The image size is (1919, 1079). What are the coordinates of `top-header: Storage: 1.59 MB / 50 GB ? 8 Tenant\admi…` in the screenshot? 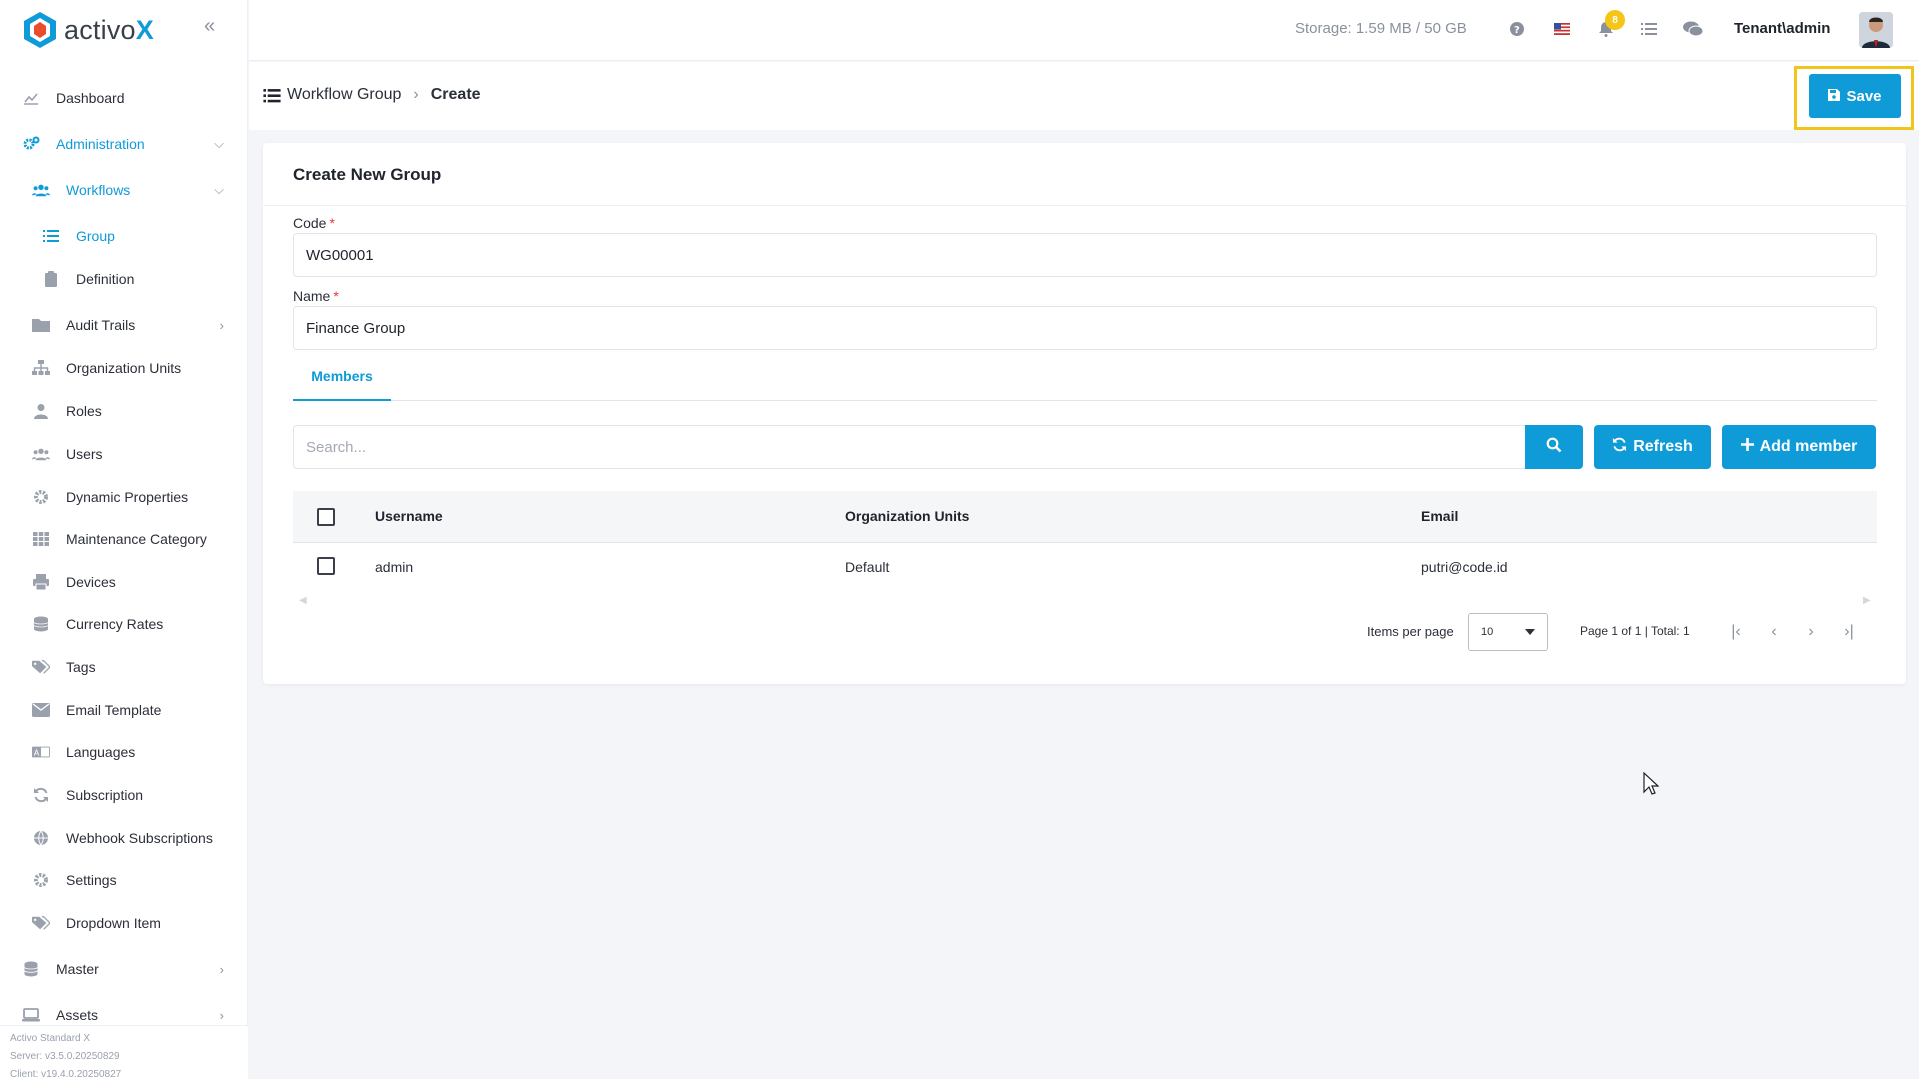 It's located at (1084, 30).